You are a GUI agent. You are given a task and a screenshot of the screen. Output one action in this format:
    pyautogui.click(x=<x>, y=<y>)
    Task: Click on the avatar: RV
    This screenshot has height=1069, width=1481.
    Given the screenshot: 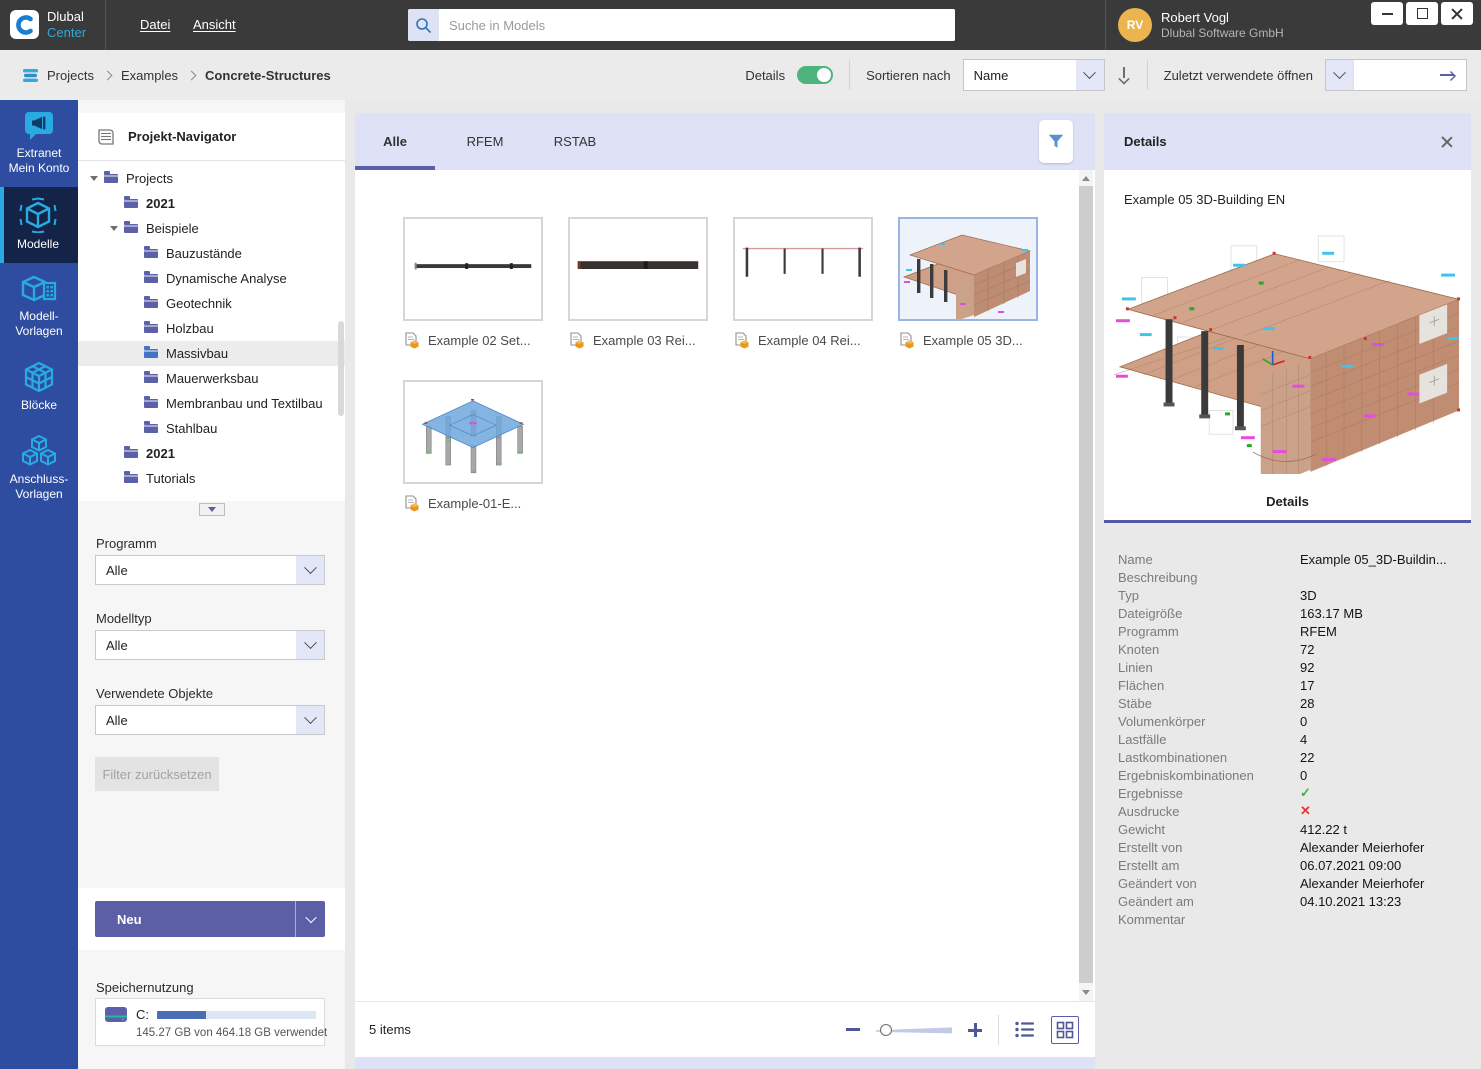 What is the action you would take?
    pyautogui.click(x=1135, y=25)
    